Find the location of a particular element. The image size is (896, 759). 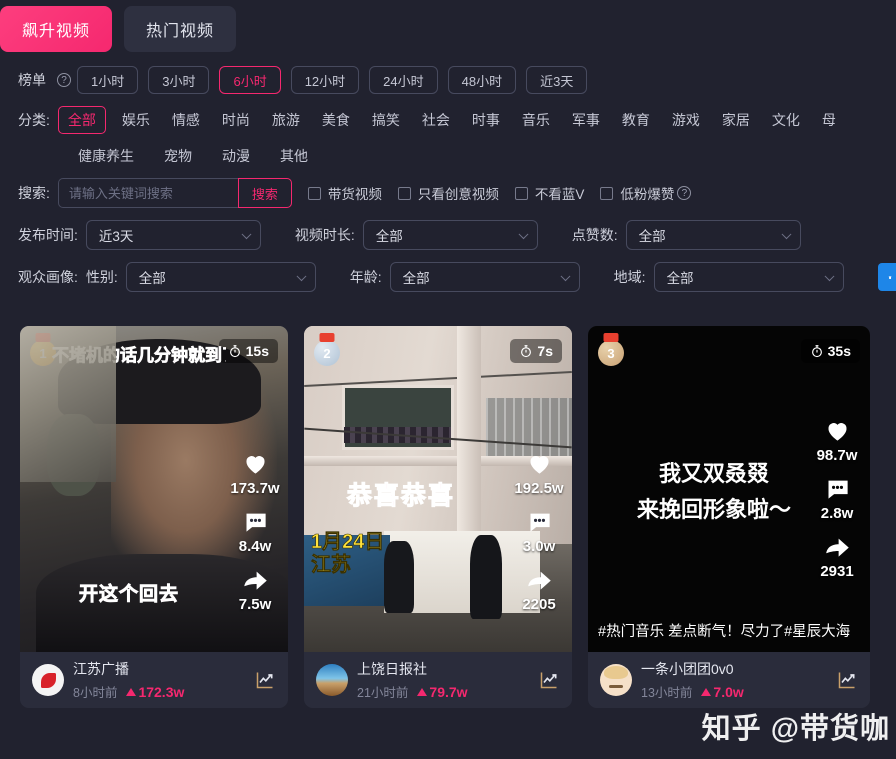

search-button: 搜索 is located at coordinates (264, 193).